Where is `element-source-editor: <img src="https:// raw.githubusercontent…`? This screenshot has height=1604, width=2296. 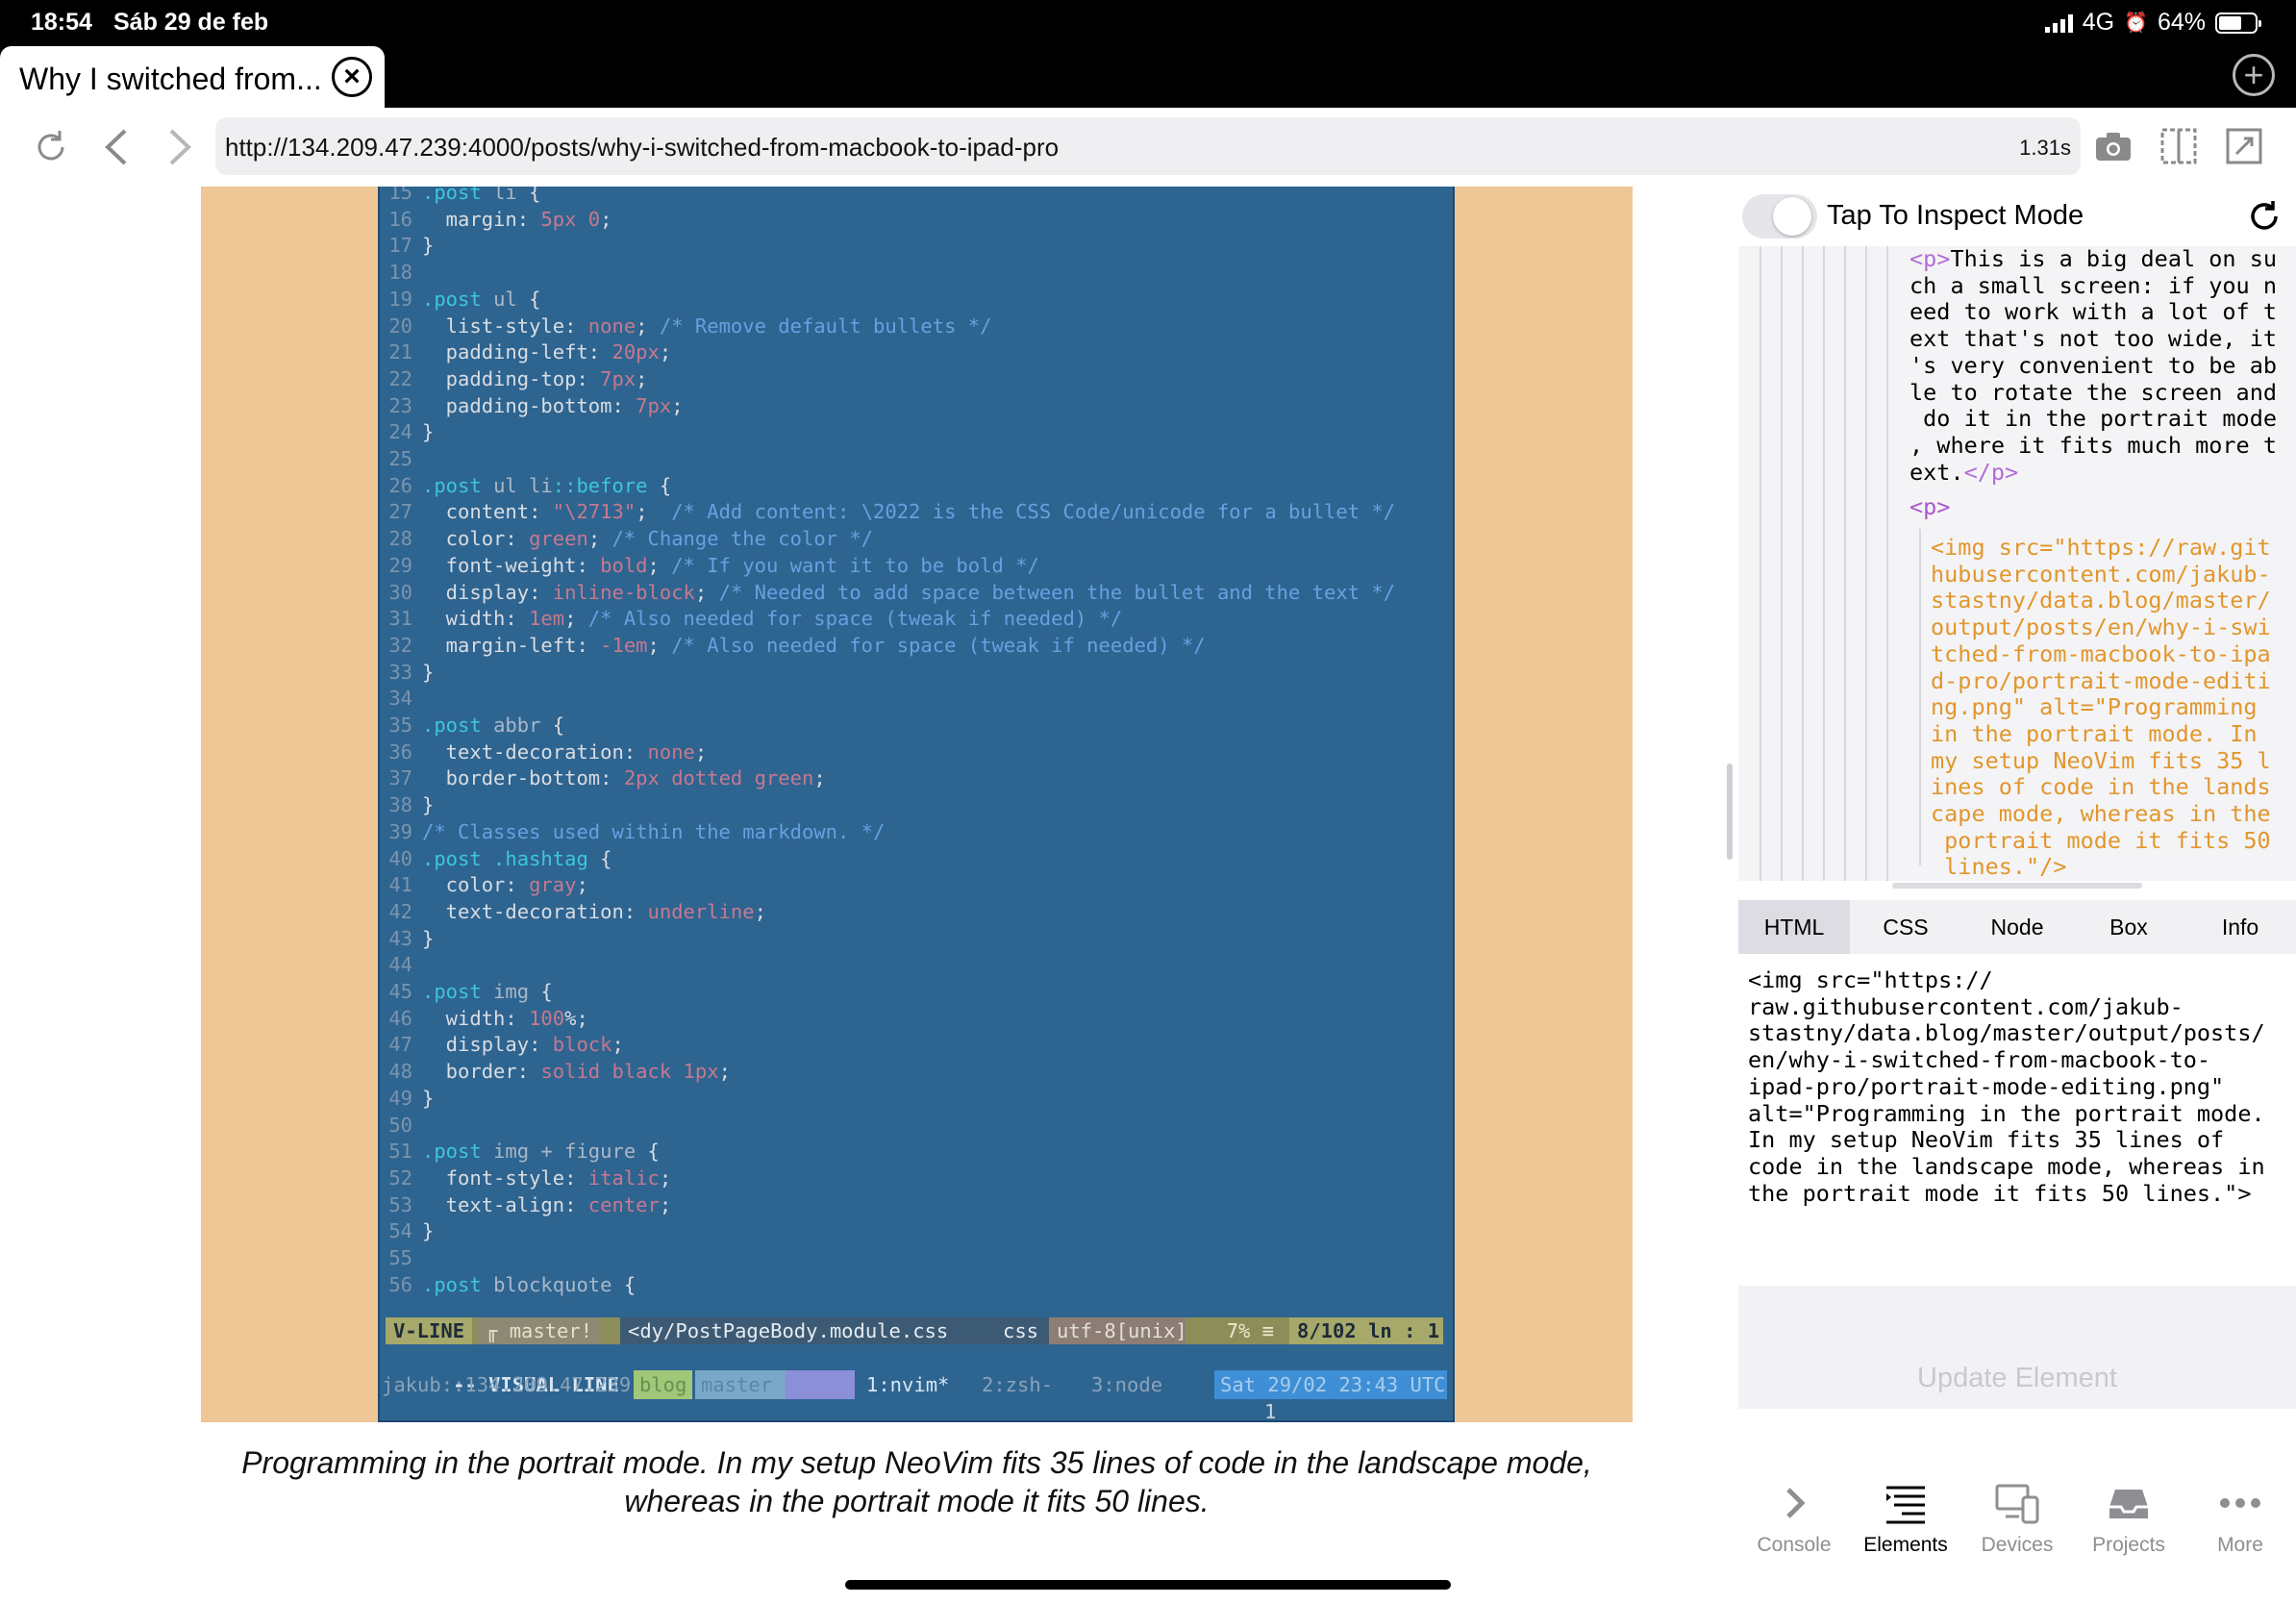
element-source-editor: <img src="https:// raw.githubusercontent… is located at coordinates (2017, 1120).